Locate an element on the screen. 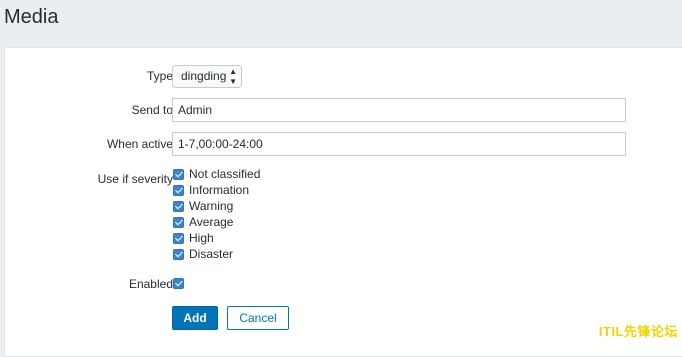 The height and width of the screenshot is (357, 682). type-select: dingding ▲ ▼ is located at coordinates (207, 76).